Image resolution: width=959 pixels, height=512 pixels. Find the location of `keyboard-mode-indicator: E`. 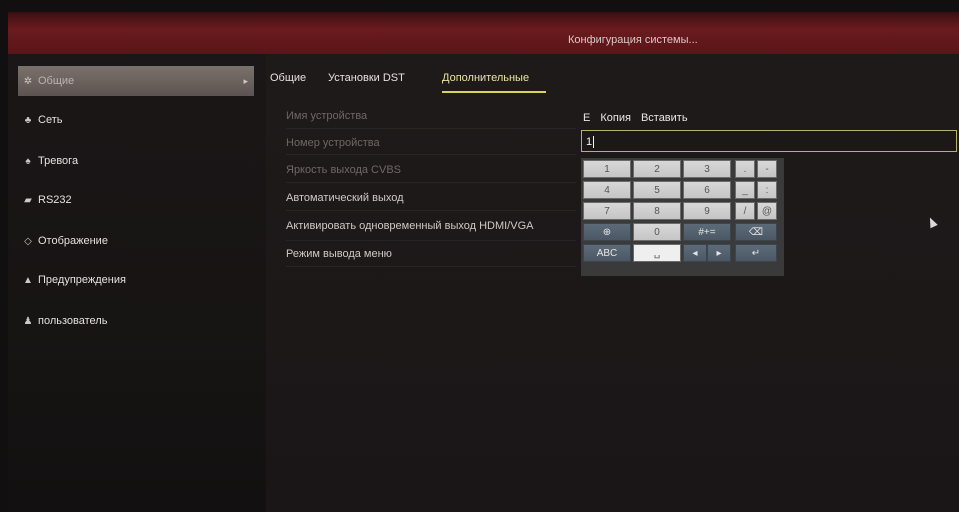

keyboard-mode-indicator: E is located at coordinates (587, 118).